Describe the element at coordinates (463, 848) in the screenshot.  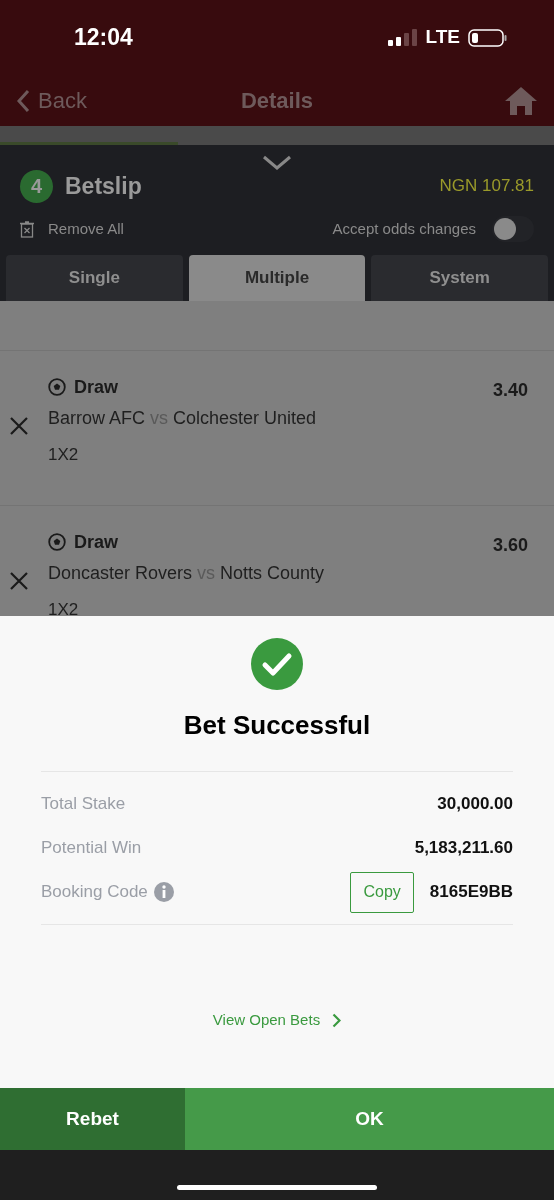
I see `row-value: 5,183,211.60` at that location.